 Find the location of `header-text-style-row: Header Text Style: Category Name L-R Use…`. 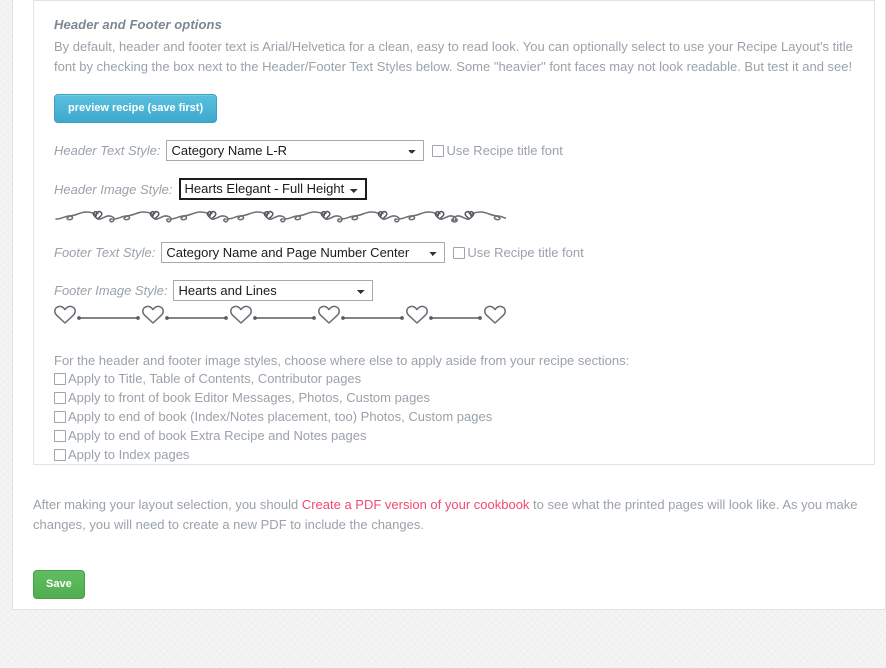

header-text-style-row: Header Text Style: Category Name L-R Use… is located at coordinates (454, 150).